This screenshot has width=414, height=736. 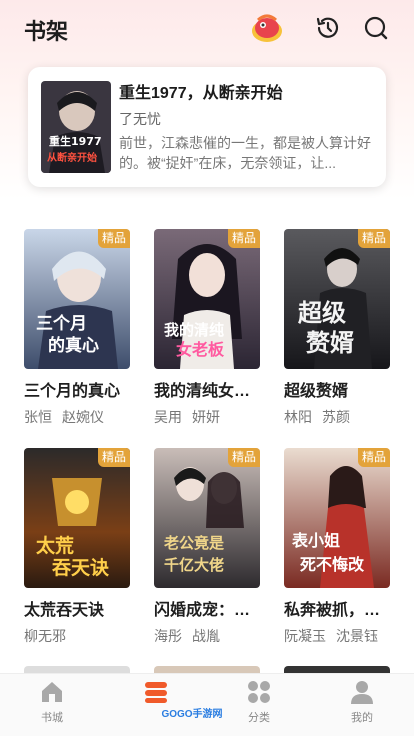 I want to click on svg-text: 女老板, so click(x=200, y=349).